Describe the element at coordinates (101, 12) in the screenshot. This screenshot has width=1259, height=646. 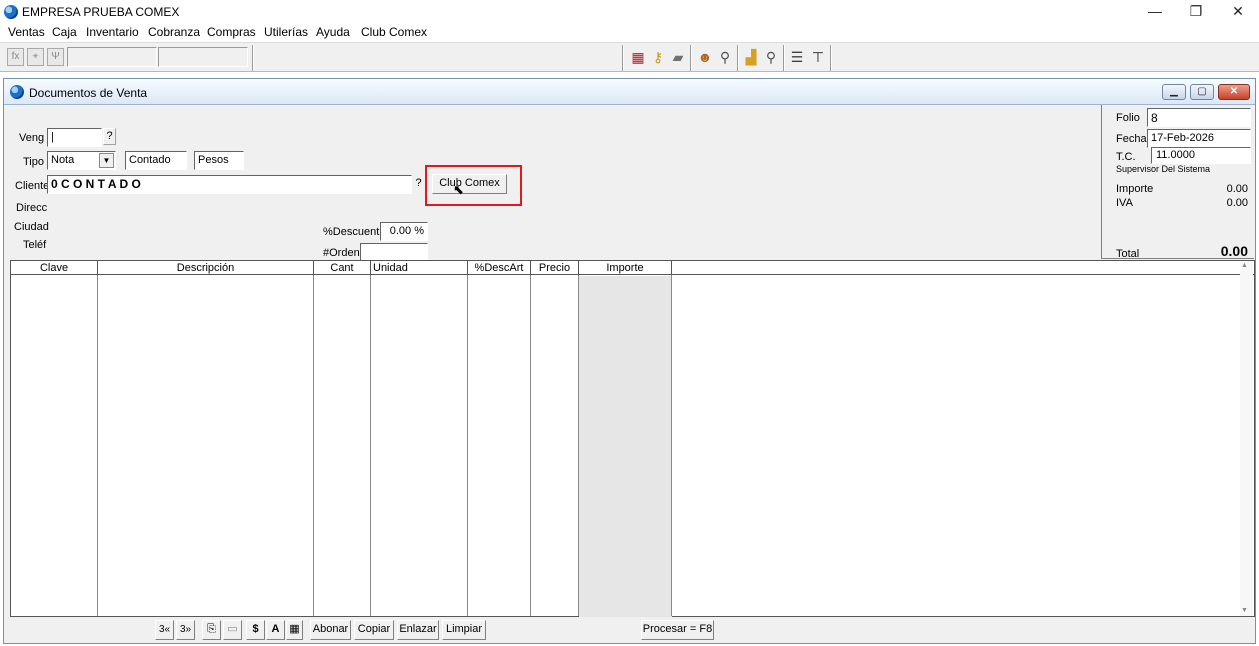
I see `app-title: EMPRESA PRUEBA COMEX` at that location.